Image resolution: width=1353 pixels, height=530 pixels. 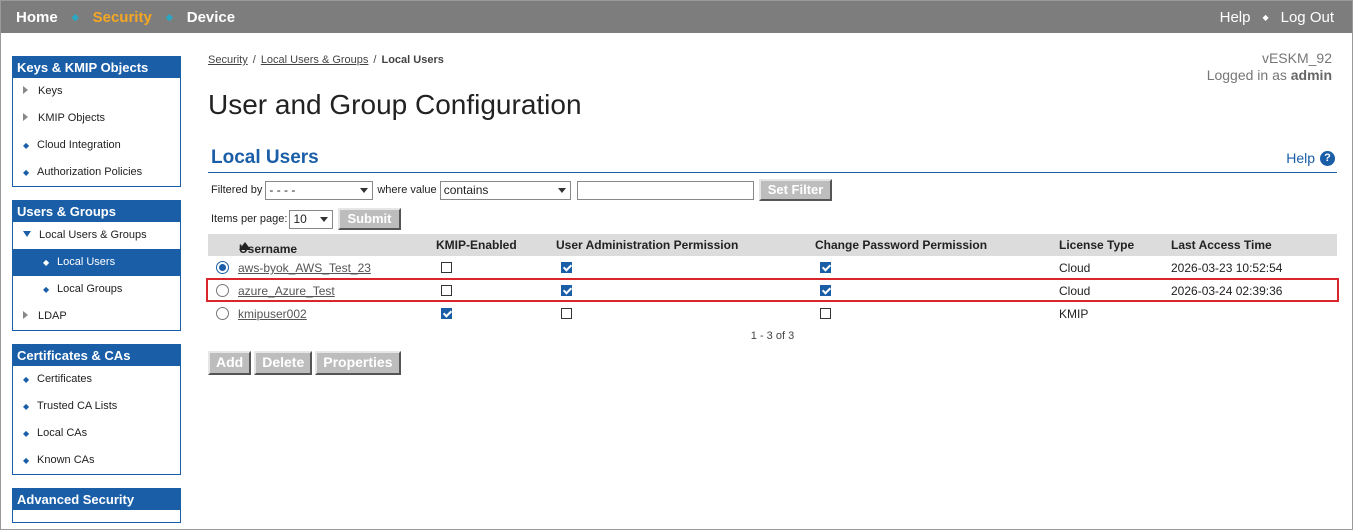 I want to click on help-label: Help, so click(x=1300, y=158).